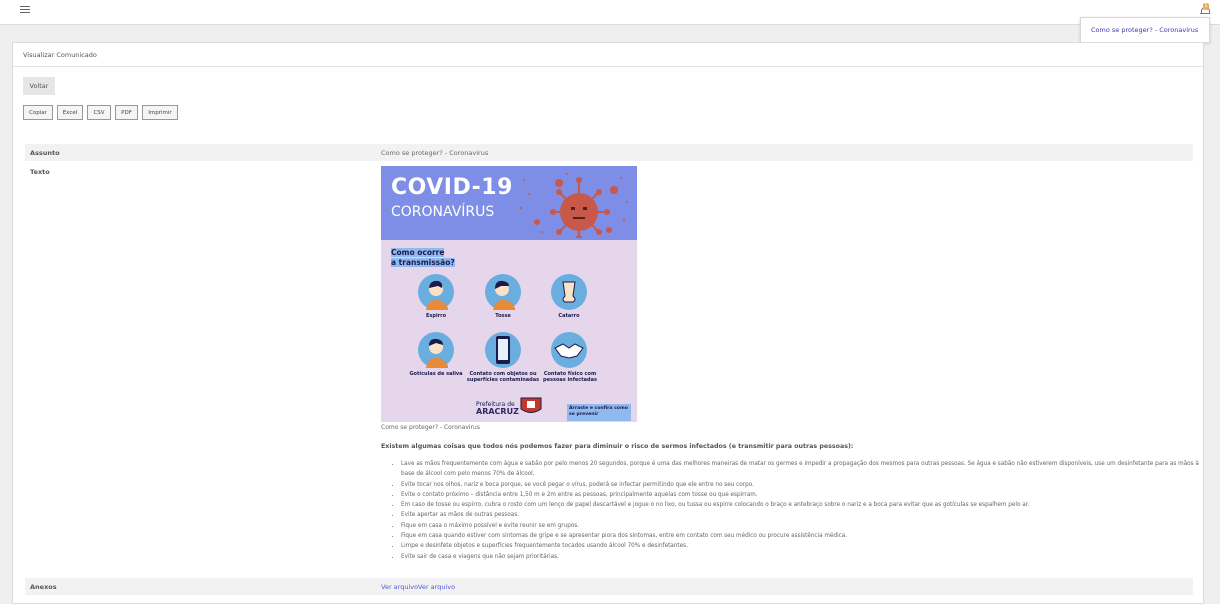 The height and width of the screenshot is (604, 1220). I want to click on image-caption: Como se proteger? - Coronavirus, so click(430, 427).